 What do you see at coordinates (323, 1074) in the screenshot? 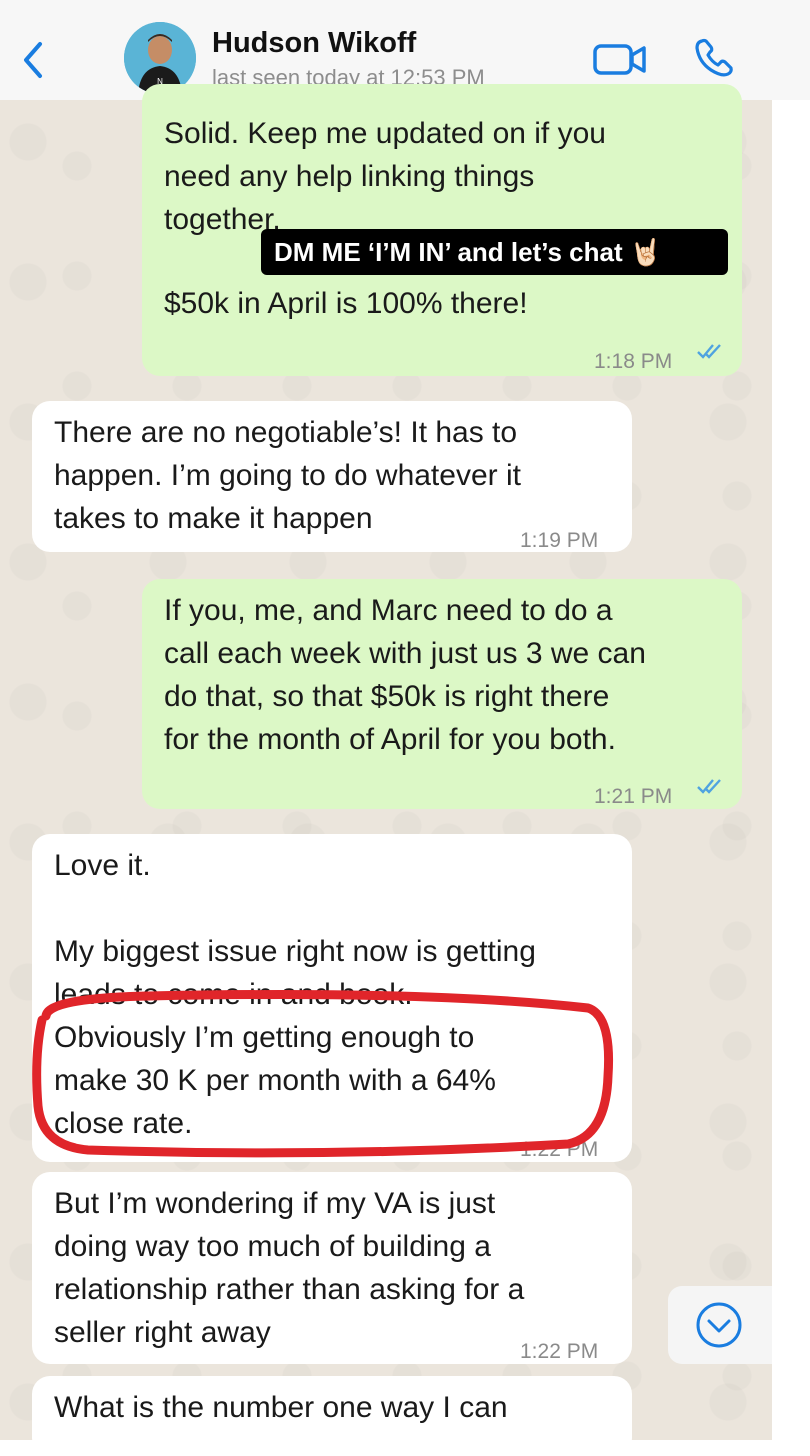
I see `highlight-ring` at bounding box center [323, 1074].